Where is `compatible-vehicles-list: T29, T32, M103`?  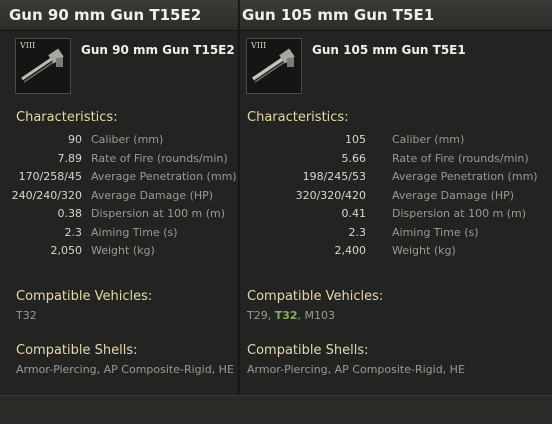
compatible-vehicles-list: T29, T32, M103 is located at coordinates (291, 315).